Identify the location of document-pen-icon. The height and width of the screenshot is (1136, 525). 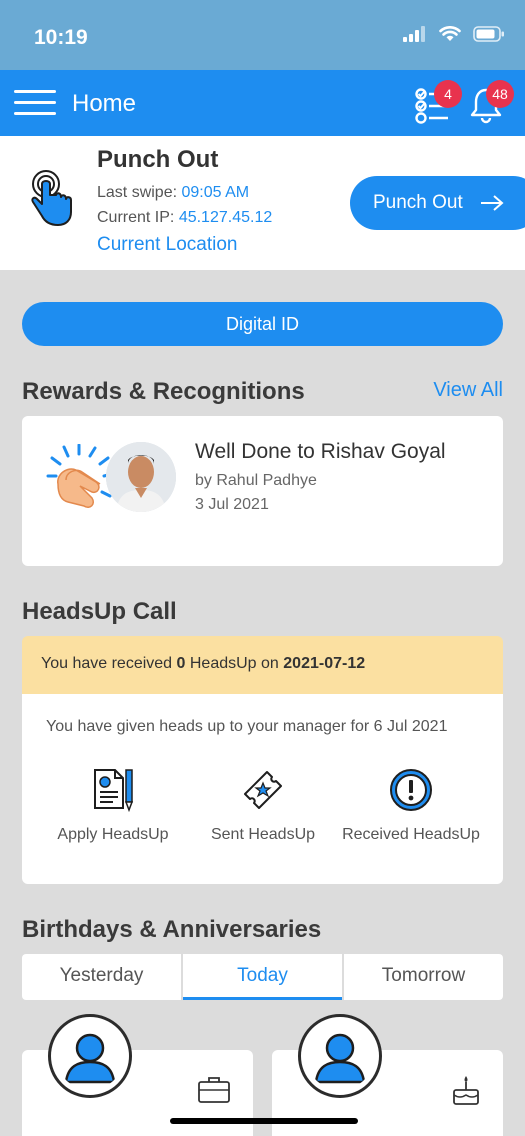
(114, 791).